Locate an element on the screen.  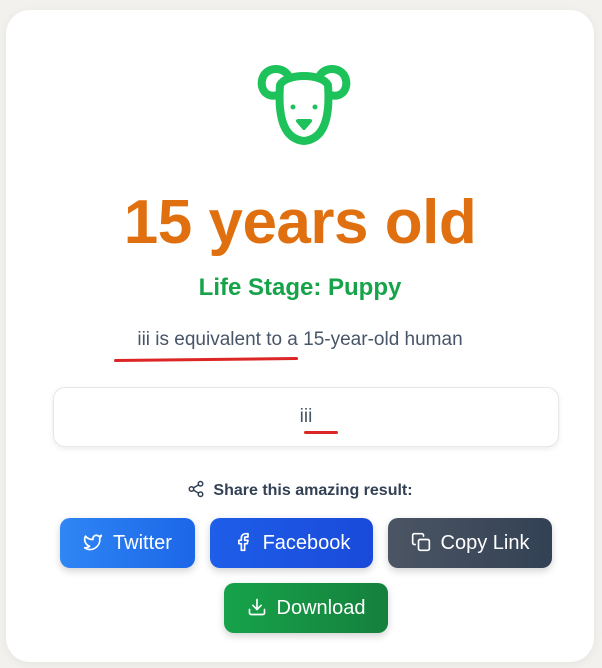
copy-link-label: Copy Link is located at coordinates (485, 543).